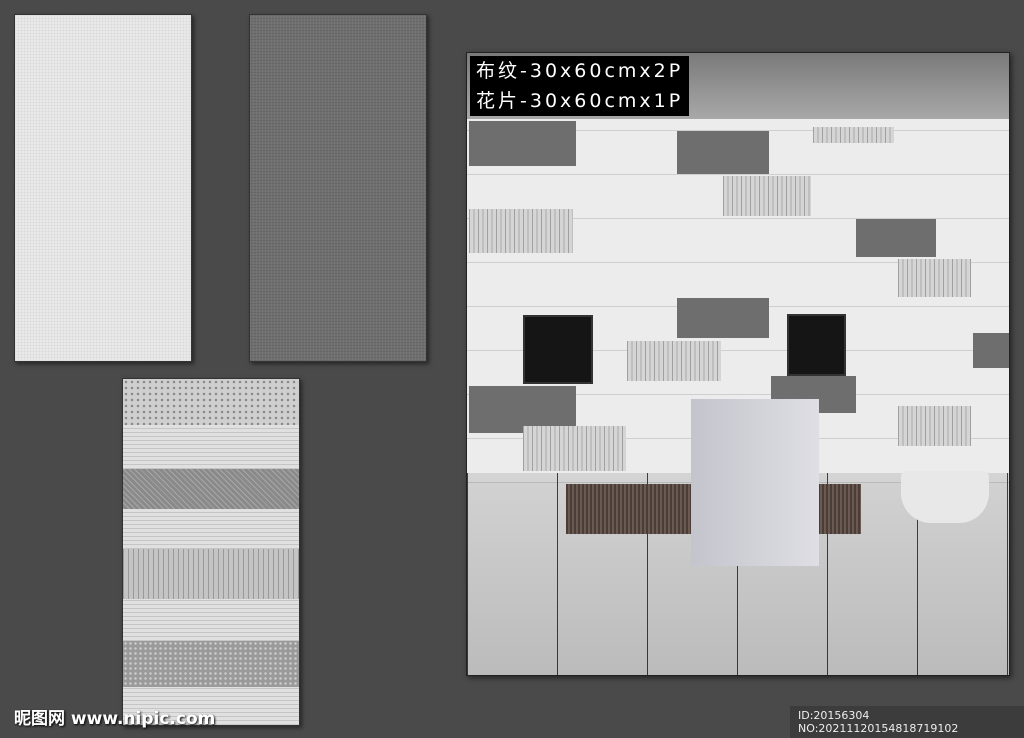 The height and width of the screenshot is (738, 1024). What do you see at coordinates (580, 86) in the screenshot?
I see `tile-spec-caption: 布纹-30x60cmx2P 花片-30x60cmx1P` at bounding box center [580, 86].